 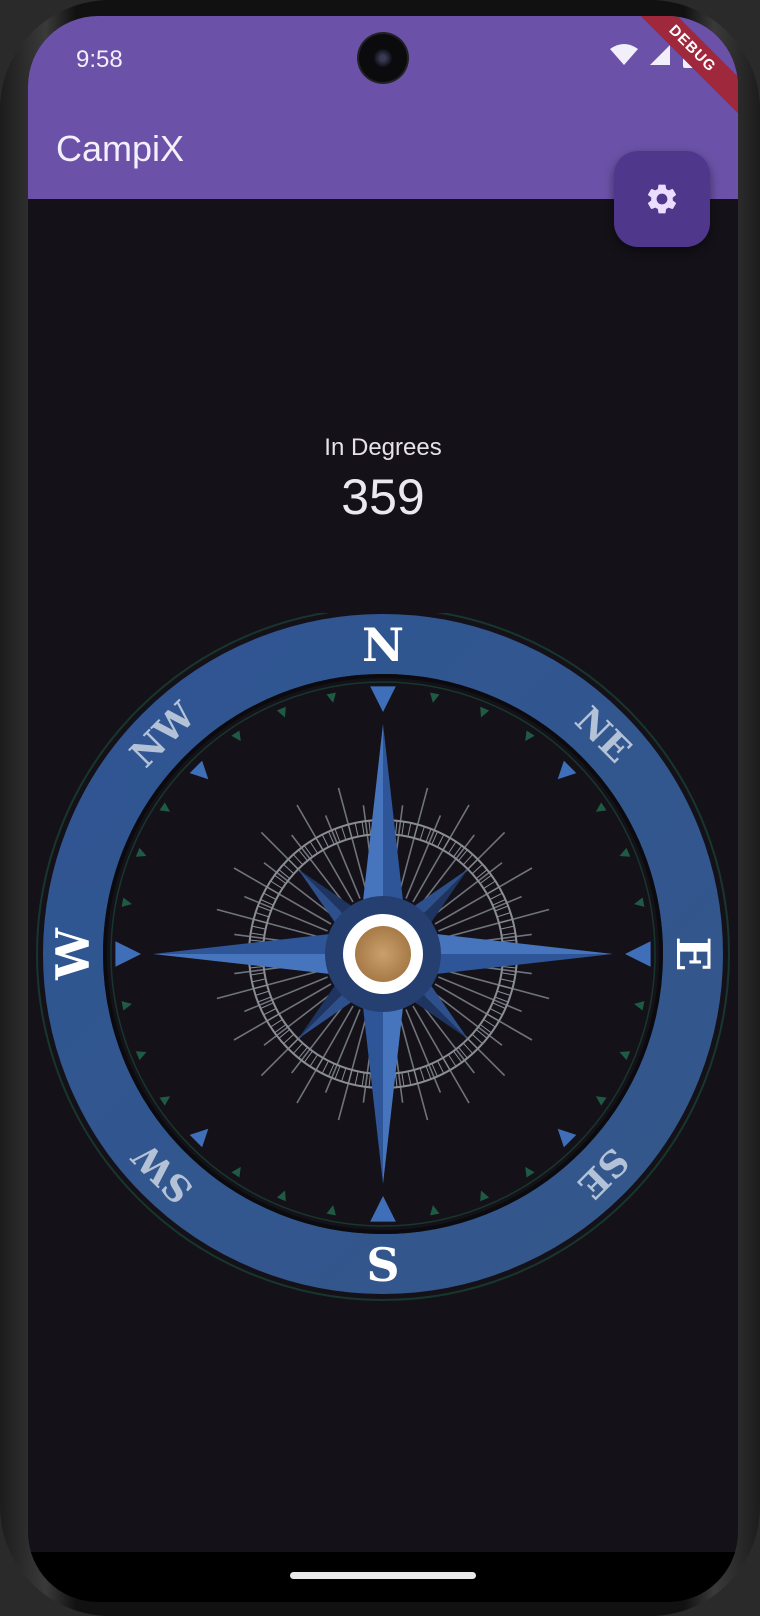 What do you see at coordinates (73, 954) in the screenshot?
I see `cardinal-west: W` at bounding box center [73, 954].